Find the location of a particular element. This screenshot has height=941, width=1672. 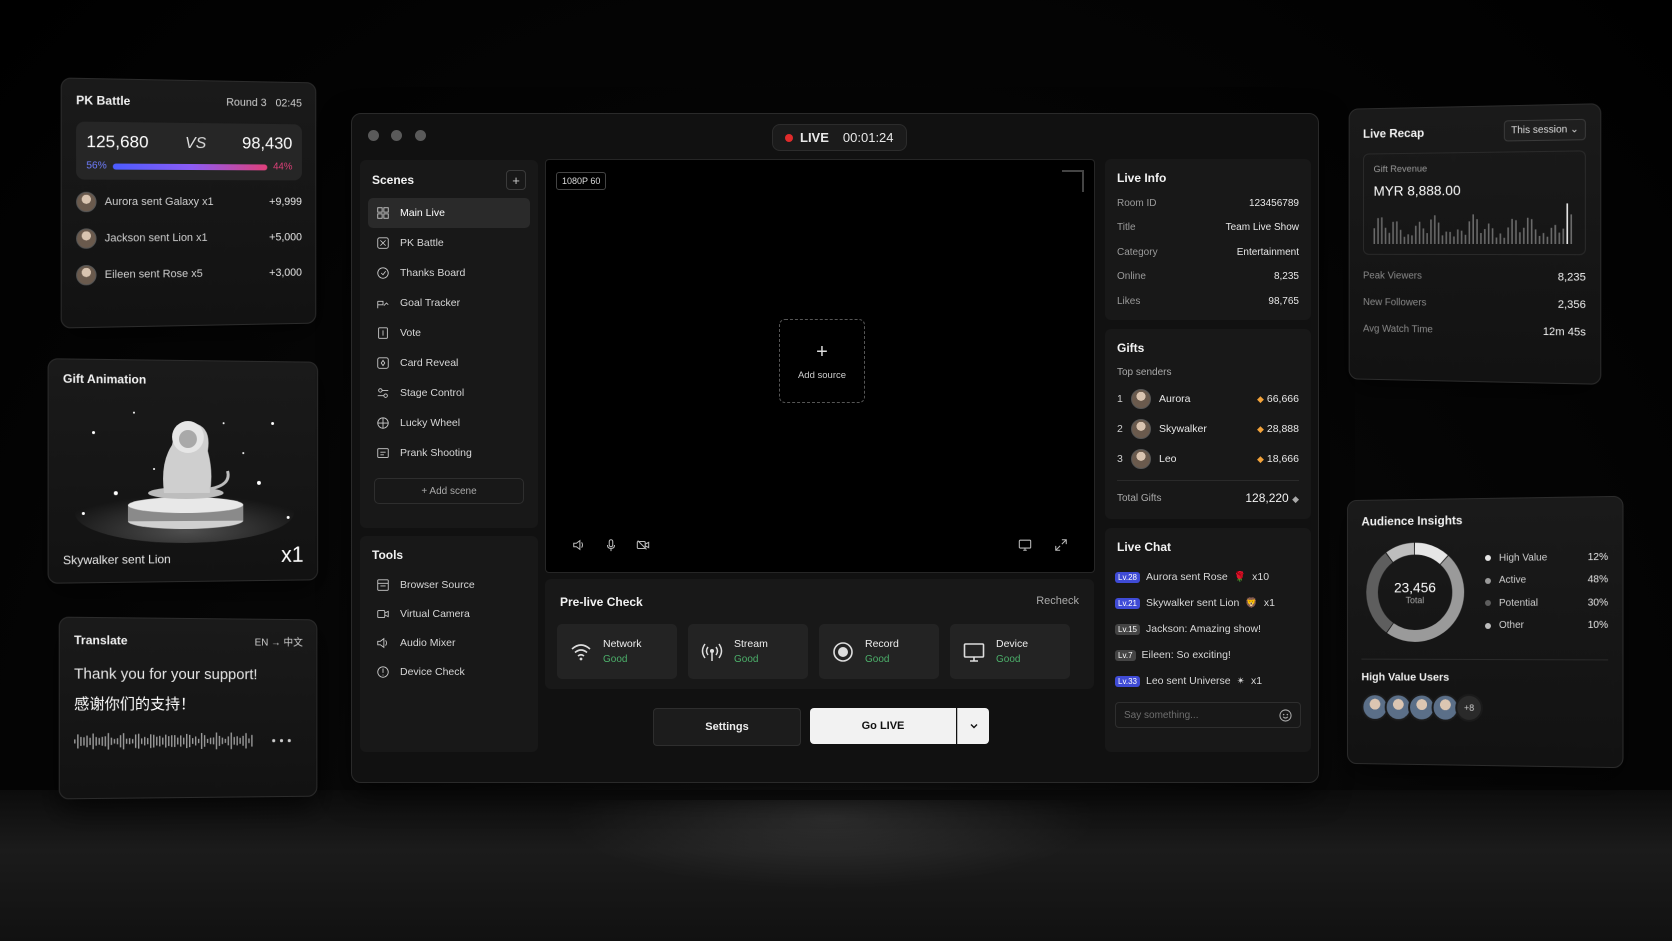

emoji-icon is located at coordinates (1285, 715).